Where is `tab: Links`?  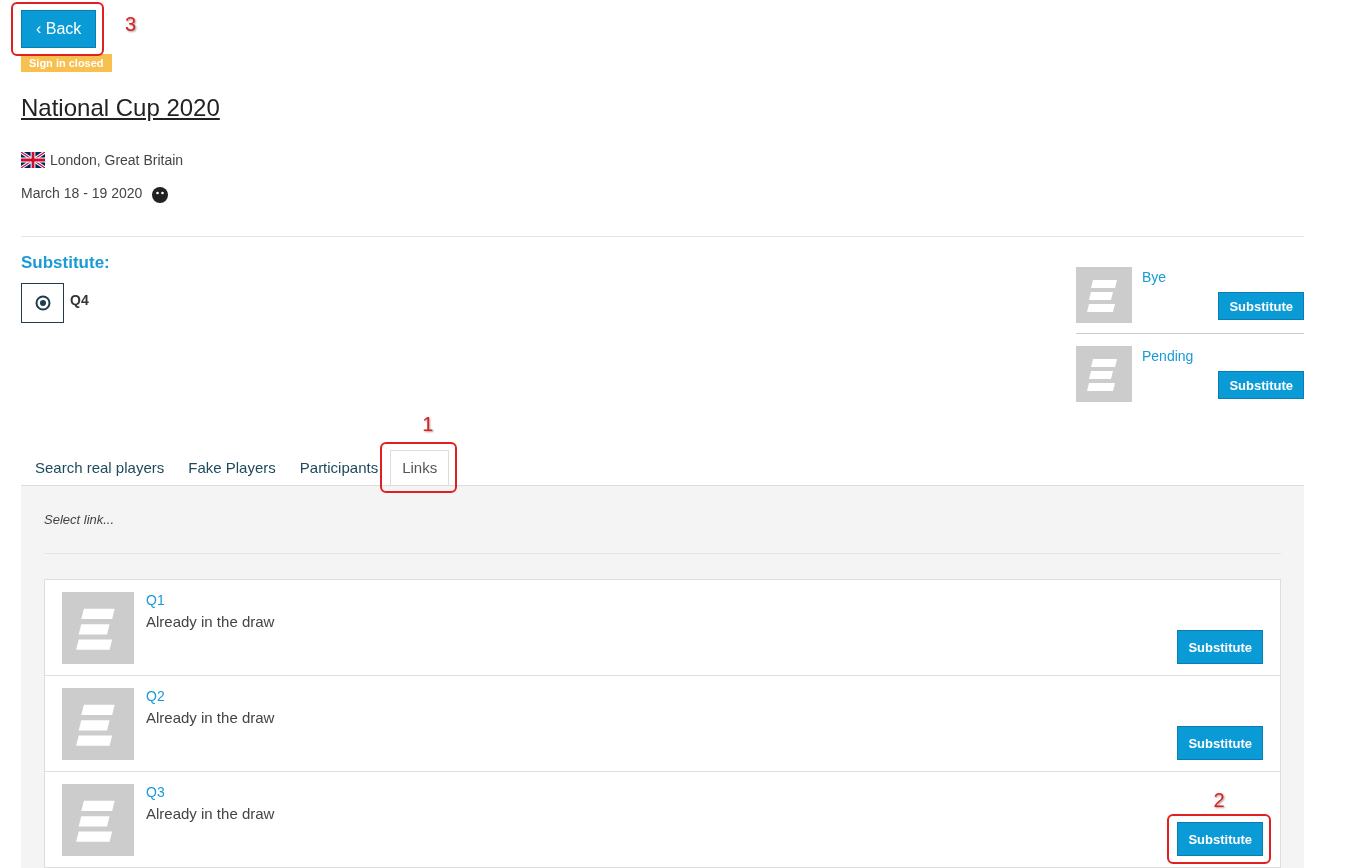 tab: Links is located at coordinates (420, 467).